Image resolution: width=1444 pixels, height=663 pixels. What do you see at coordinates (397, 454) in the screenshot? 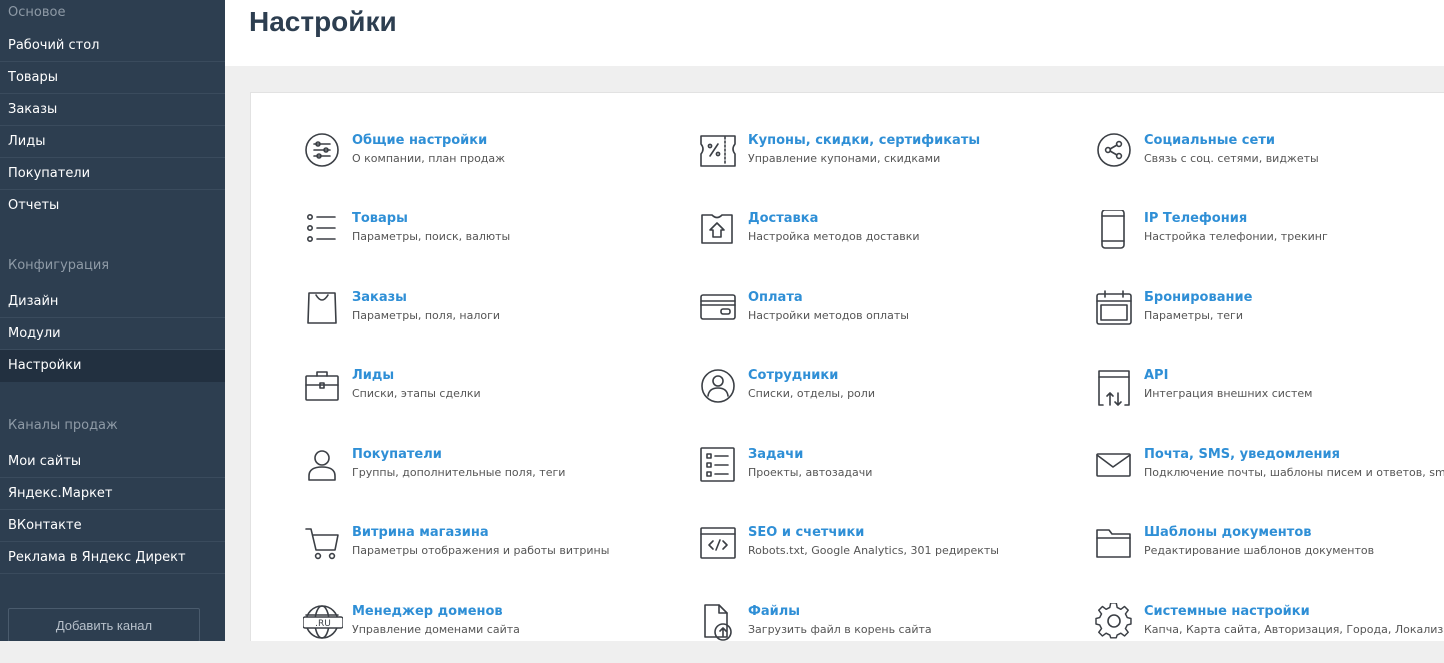
I see `tile-title: Покупатели` at bounding box center [397, 454].